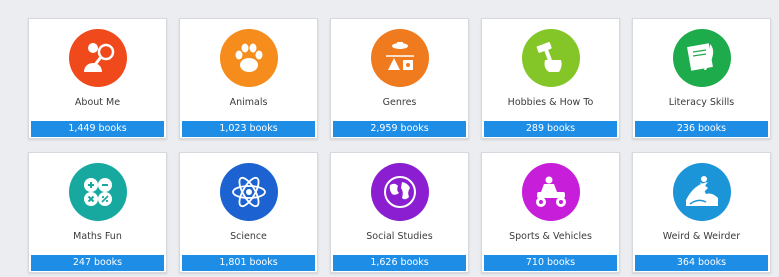 The height and width of the screenshot is (277, 779). I want to click on book-count-bar: 1,449 books, so click(97, 129).